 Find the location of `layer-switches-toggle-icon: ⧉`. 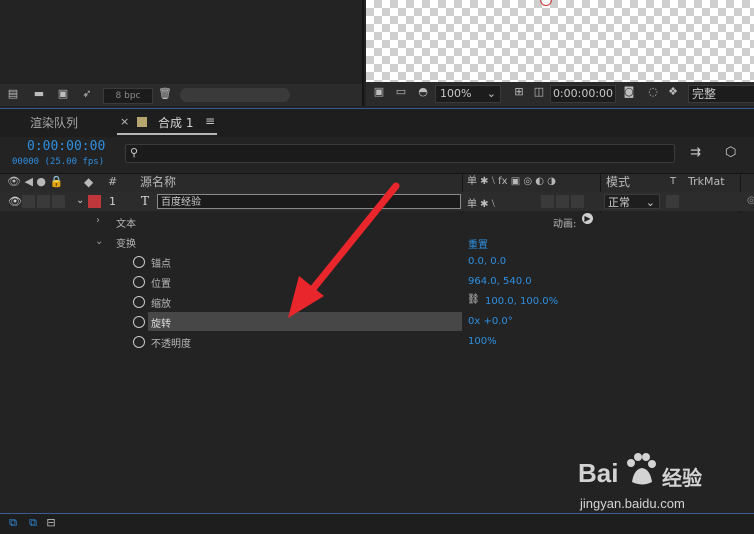

layer-switches-toggle-icon: ⧉ is located at coordinates (13, 523).